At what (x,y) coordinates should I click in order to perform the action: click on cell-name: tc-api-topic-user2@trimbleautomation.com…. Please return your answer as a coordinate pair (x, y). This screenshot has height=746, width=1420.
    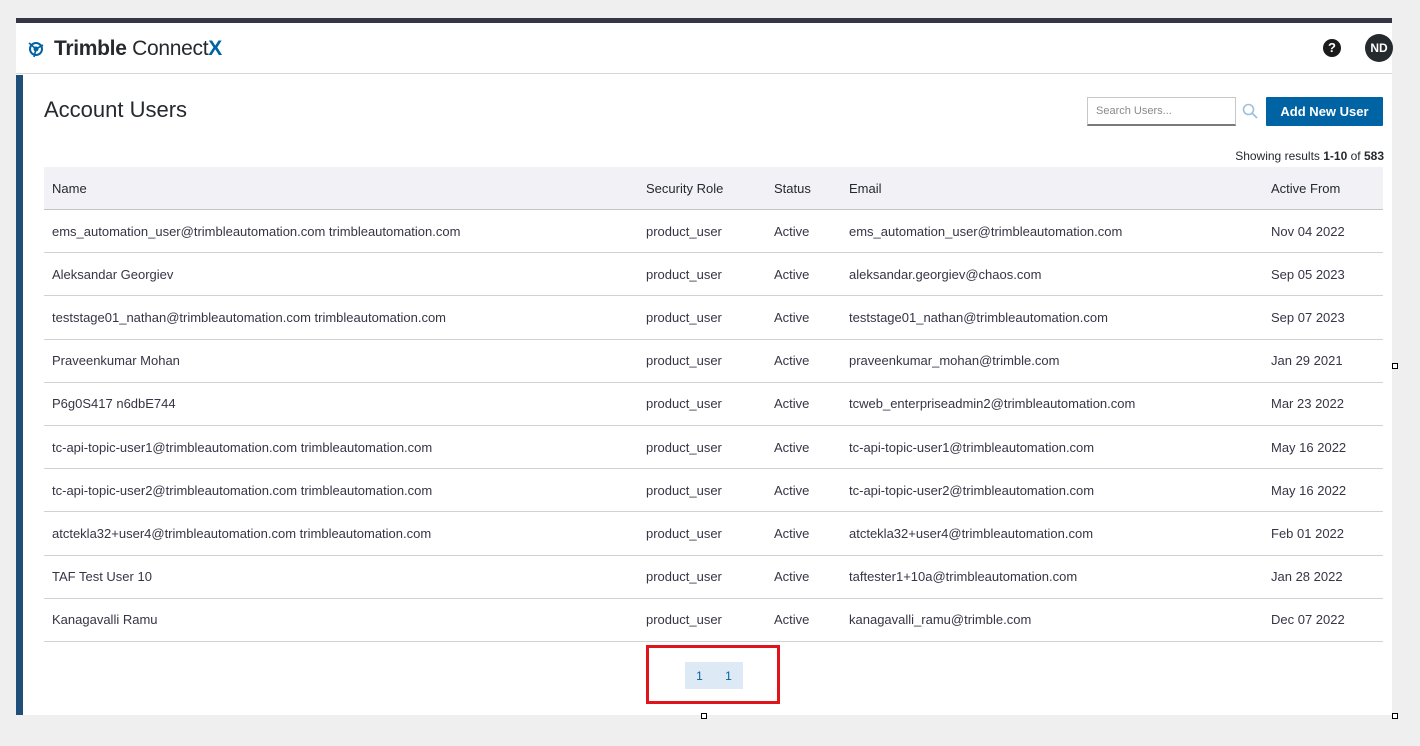
    Looking at the image, I should click on (242, 490).